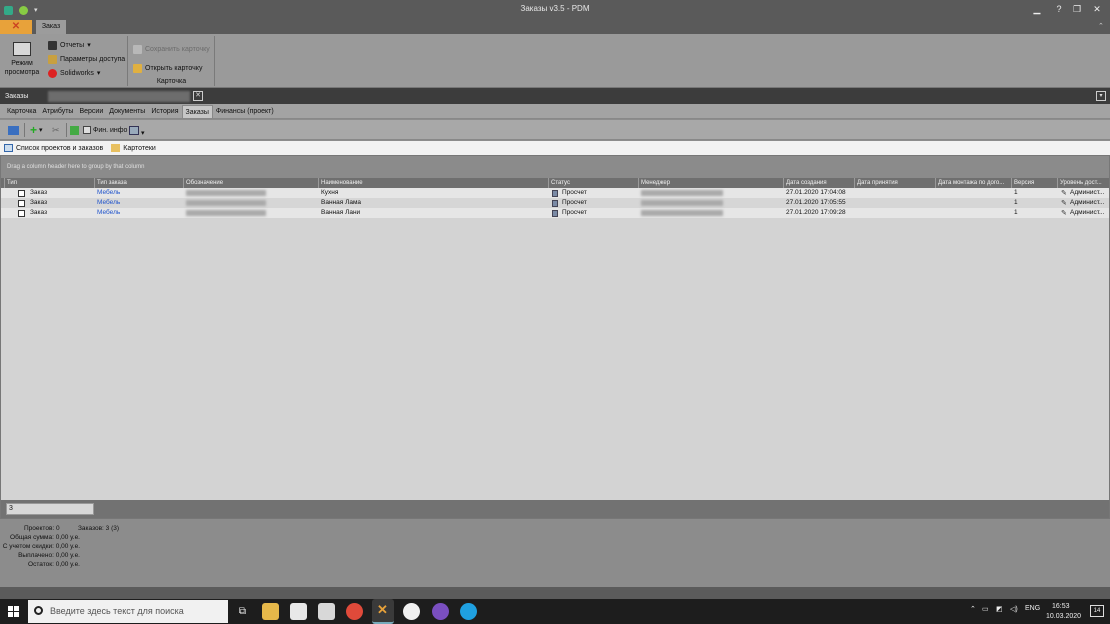 The image size is (1110, 624). Describe the element at coordinates (270, 611) in the screenshot. I see `file-explorer-icon` at that location.